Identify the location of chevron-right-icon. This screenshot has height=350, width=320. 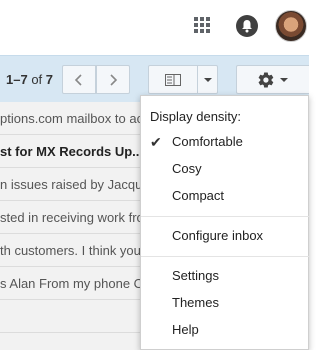
(114, 79).